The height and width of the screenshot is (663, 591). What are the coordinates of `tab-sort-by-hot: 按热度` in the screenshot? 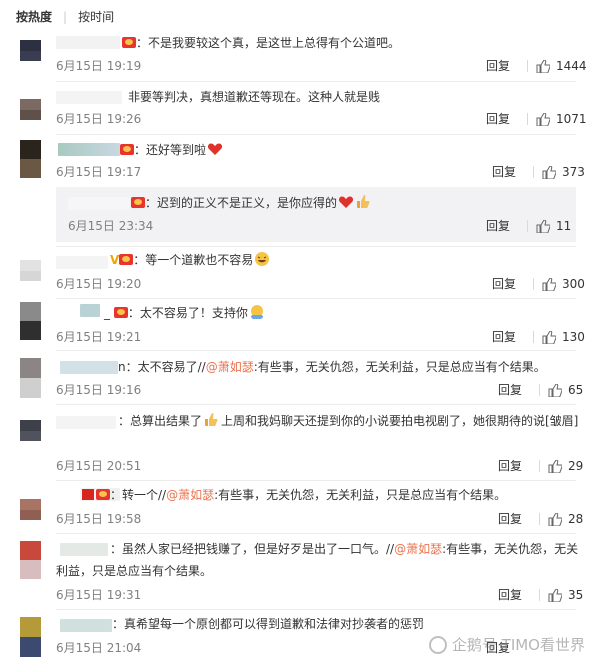 It's located at (34, 16).